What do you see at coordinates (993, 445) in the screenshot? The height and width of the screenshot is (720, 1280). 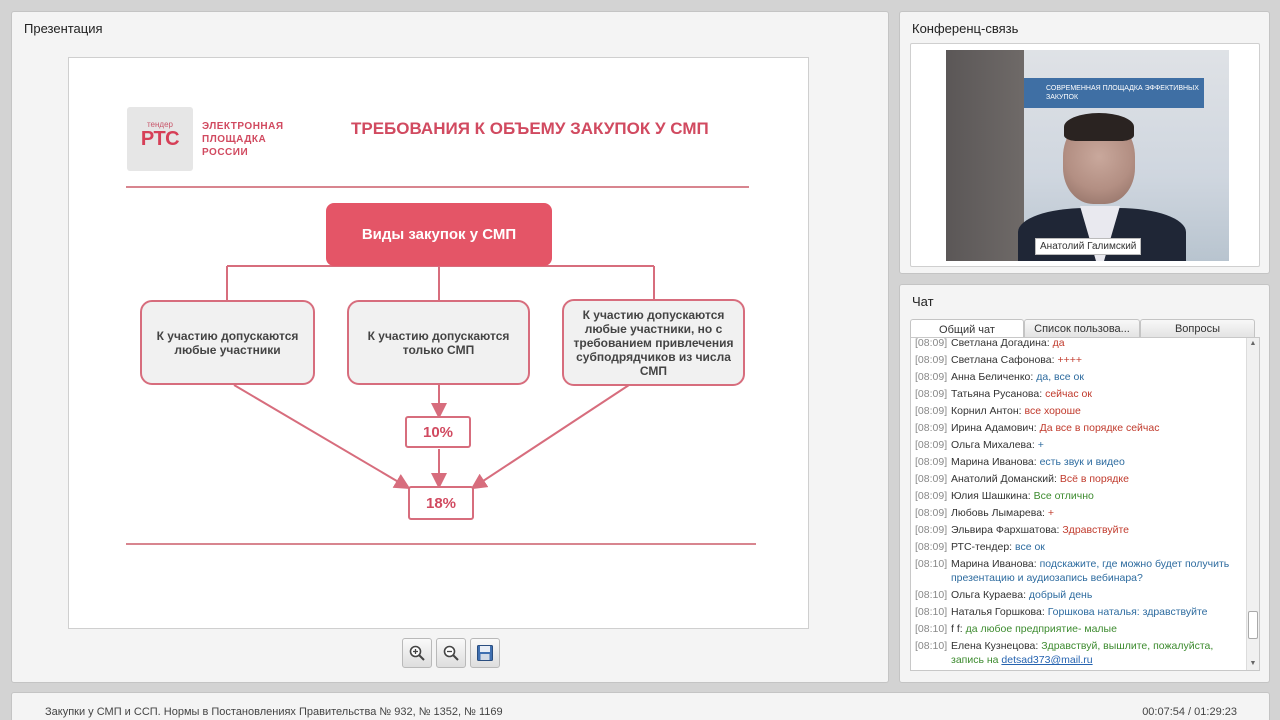 I see `chat-message-author: Ольга Михалева:` at bounding box center [993, 445].